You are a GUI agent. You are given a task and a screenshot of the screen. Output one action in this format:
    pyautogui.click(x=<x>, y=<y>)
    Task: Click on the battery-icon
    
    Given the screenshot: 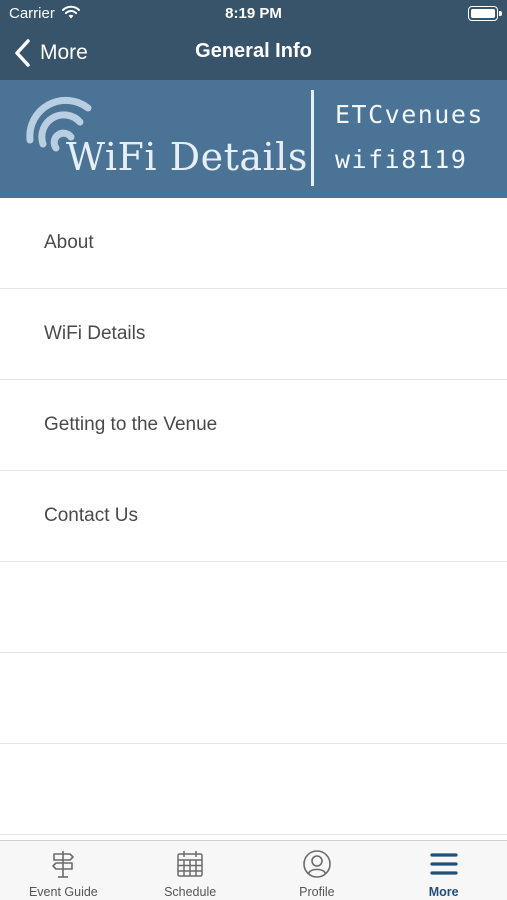 What is the action you would take?
    pyautogui.click(x=485, y=13)
    